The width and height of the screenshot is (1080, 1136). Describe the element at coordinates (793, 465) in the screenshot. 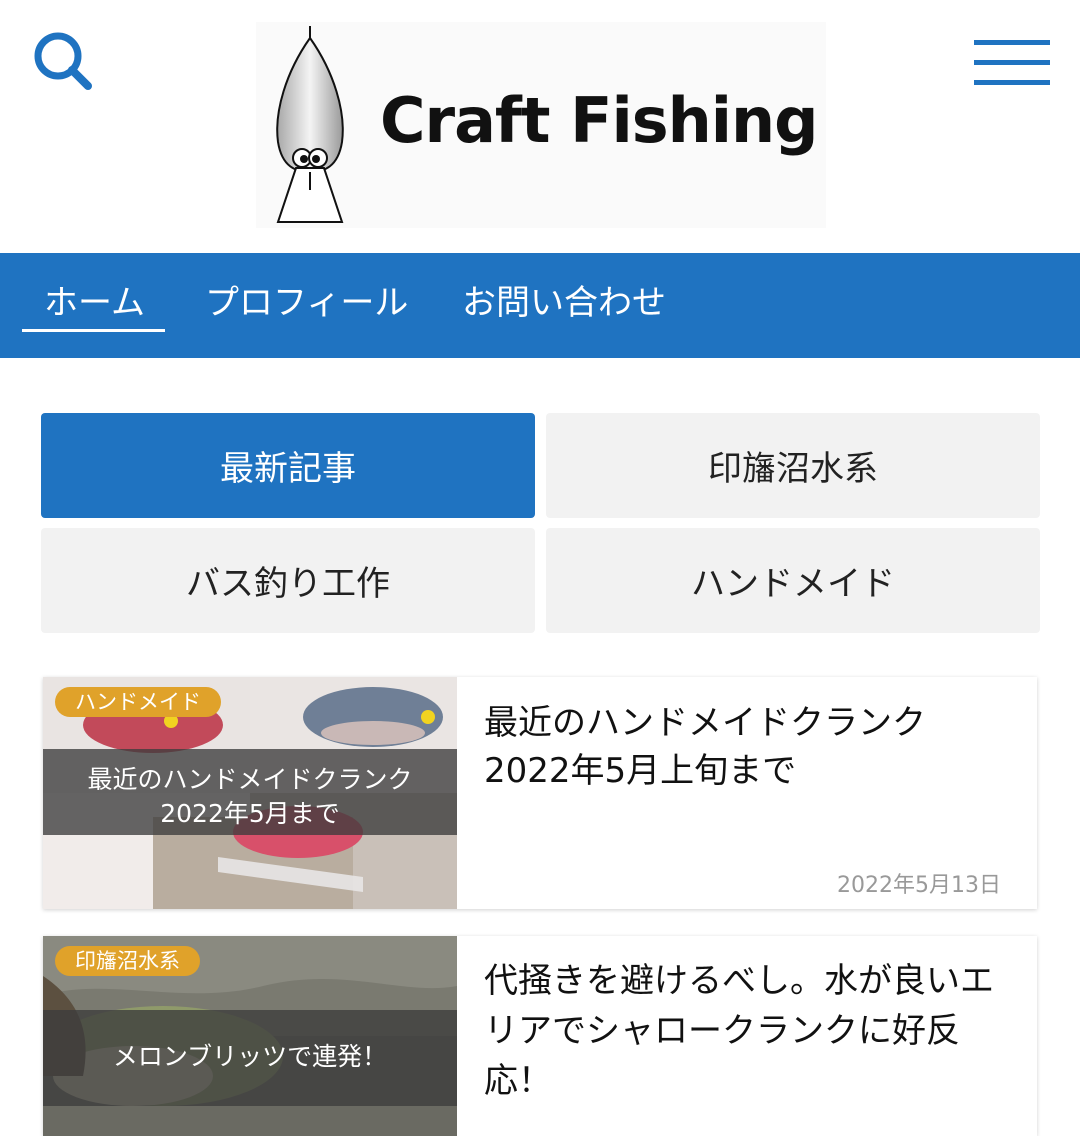

I see `tab-inbanuma: 印旛沼水系` at that location.